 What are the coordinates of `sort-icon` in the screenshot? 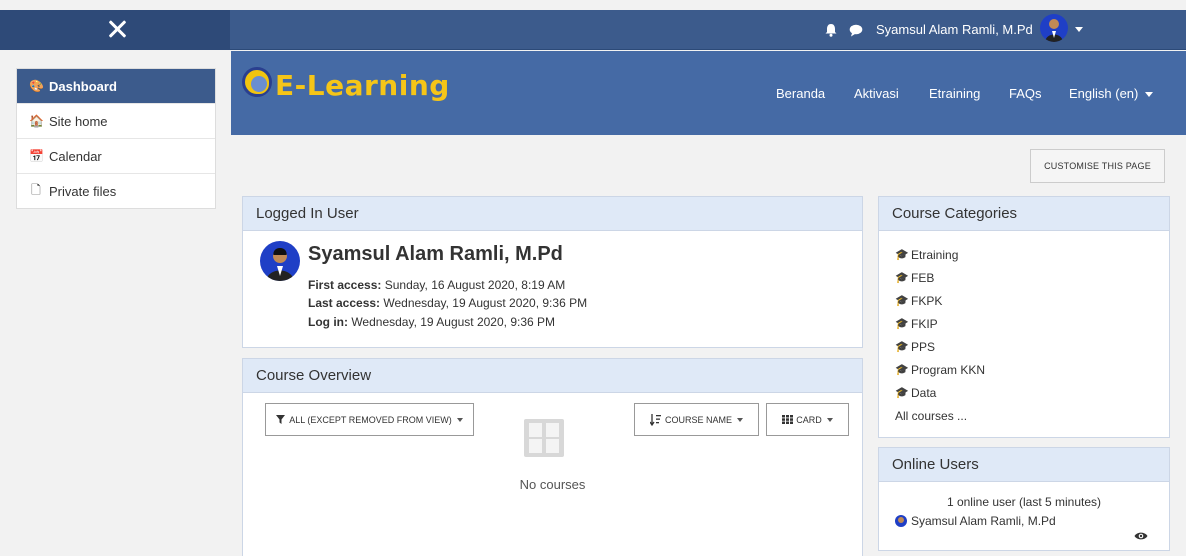 It's located at (655, 419).